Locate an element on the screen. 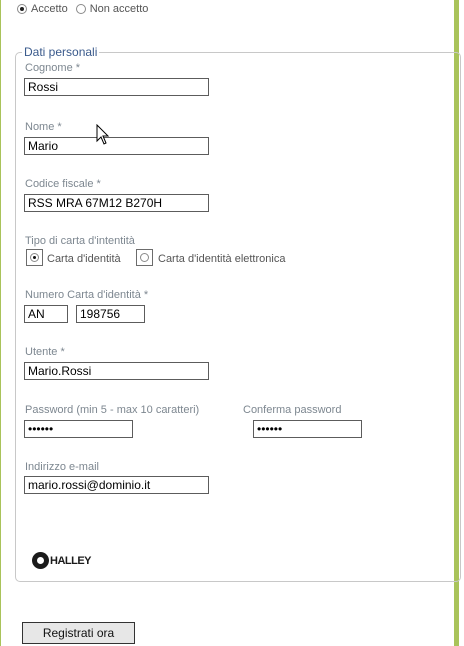 The height and width of the screenshot is (646, 464). accept-label: Accetto is located at coordinates (49, 9).